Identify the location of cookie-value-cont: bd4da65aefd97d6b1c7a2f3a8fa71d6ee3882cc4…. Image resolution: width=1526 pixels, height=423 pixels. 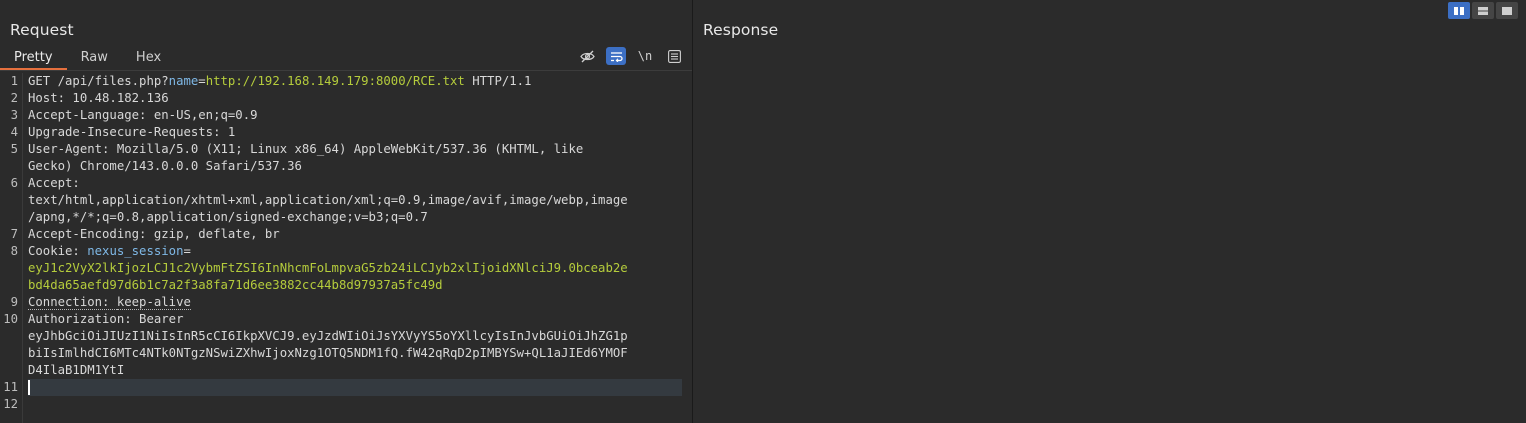
(235, 285).